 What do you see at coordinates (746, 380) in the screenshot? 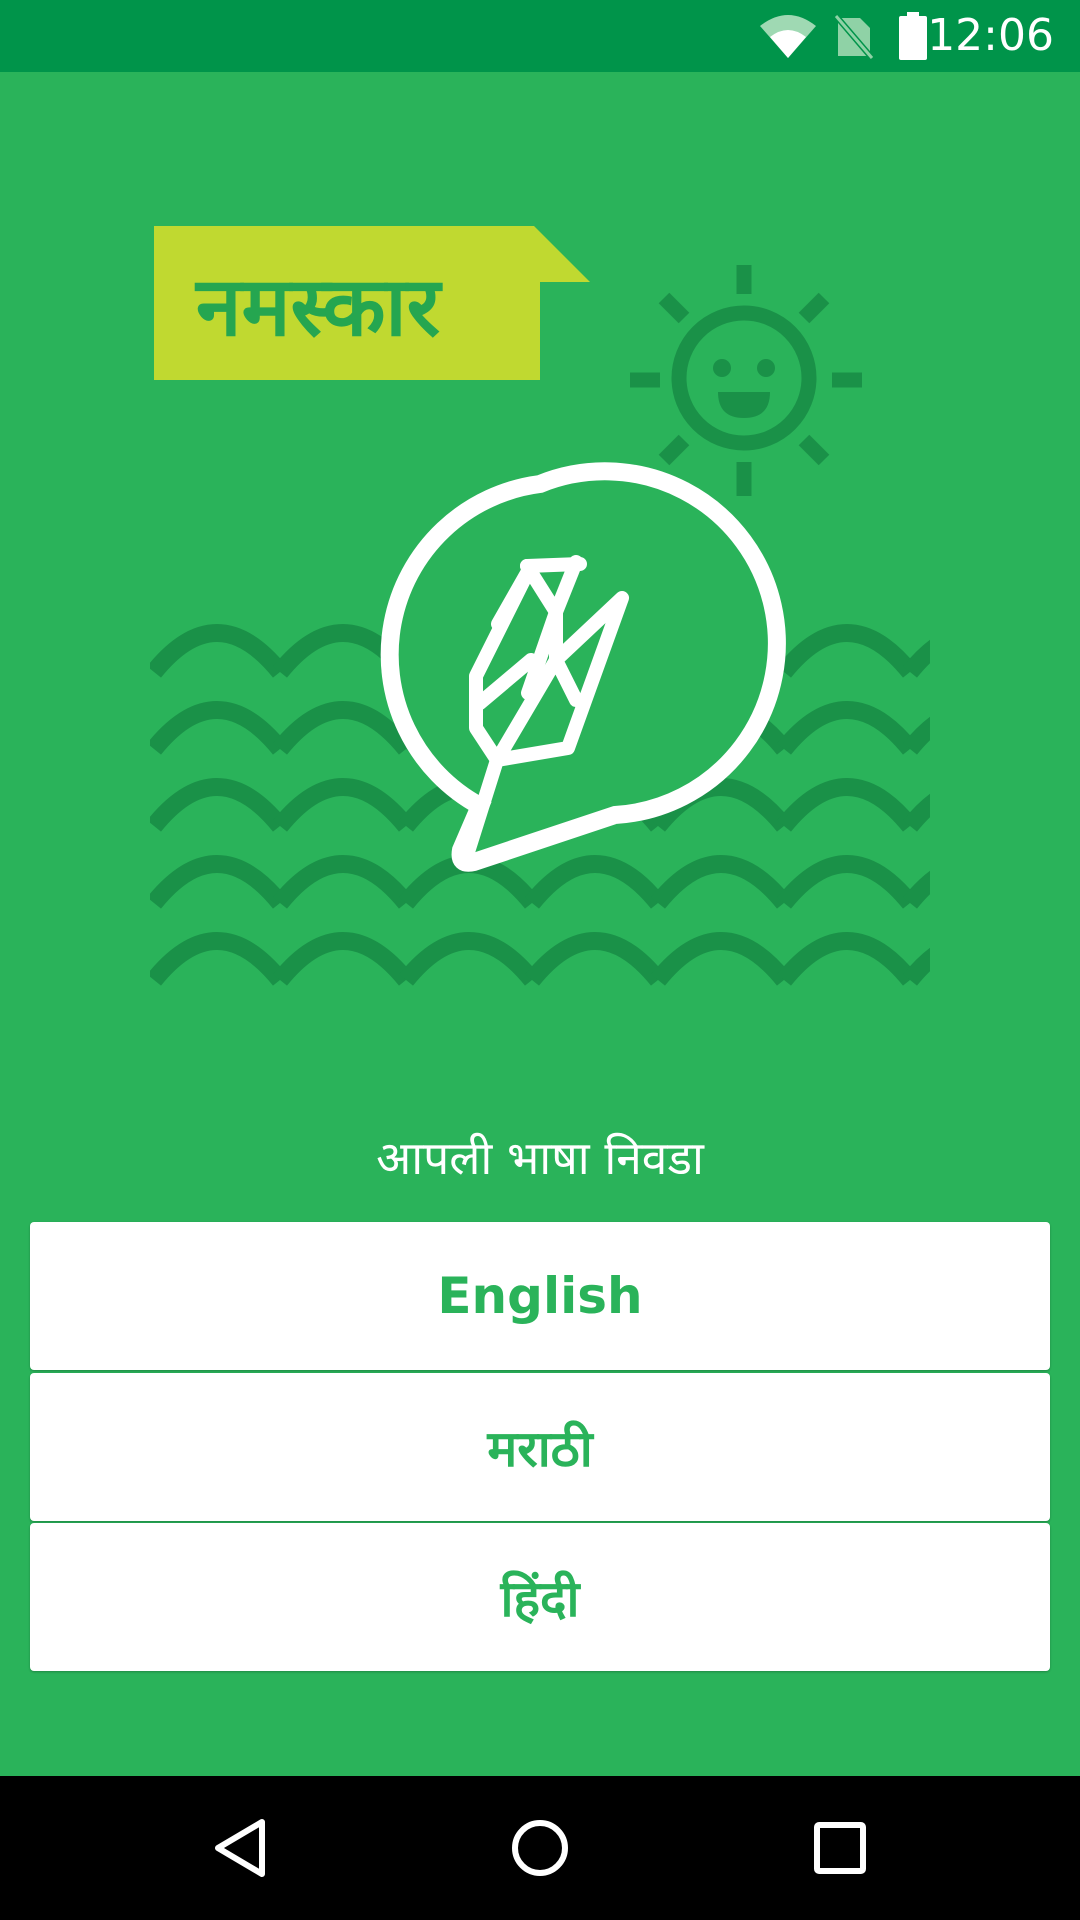
I see `sun-icon` at bounding box center [746, 380].